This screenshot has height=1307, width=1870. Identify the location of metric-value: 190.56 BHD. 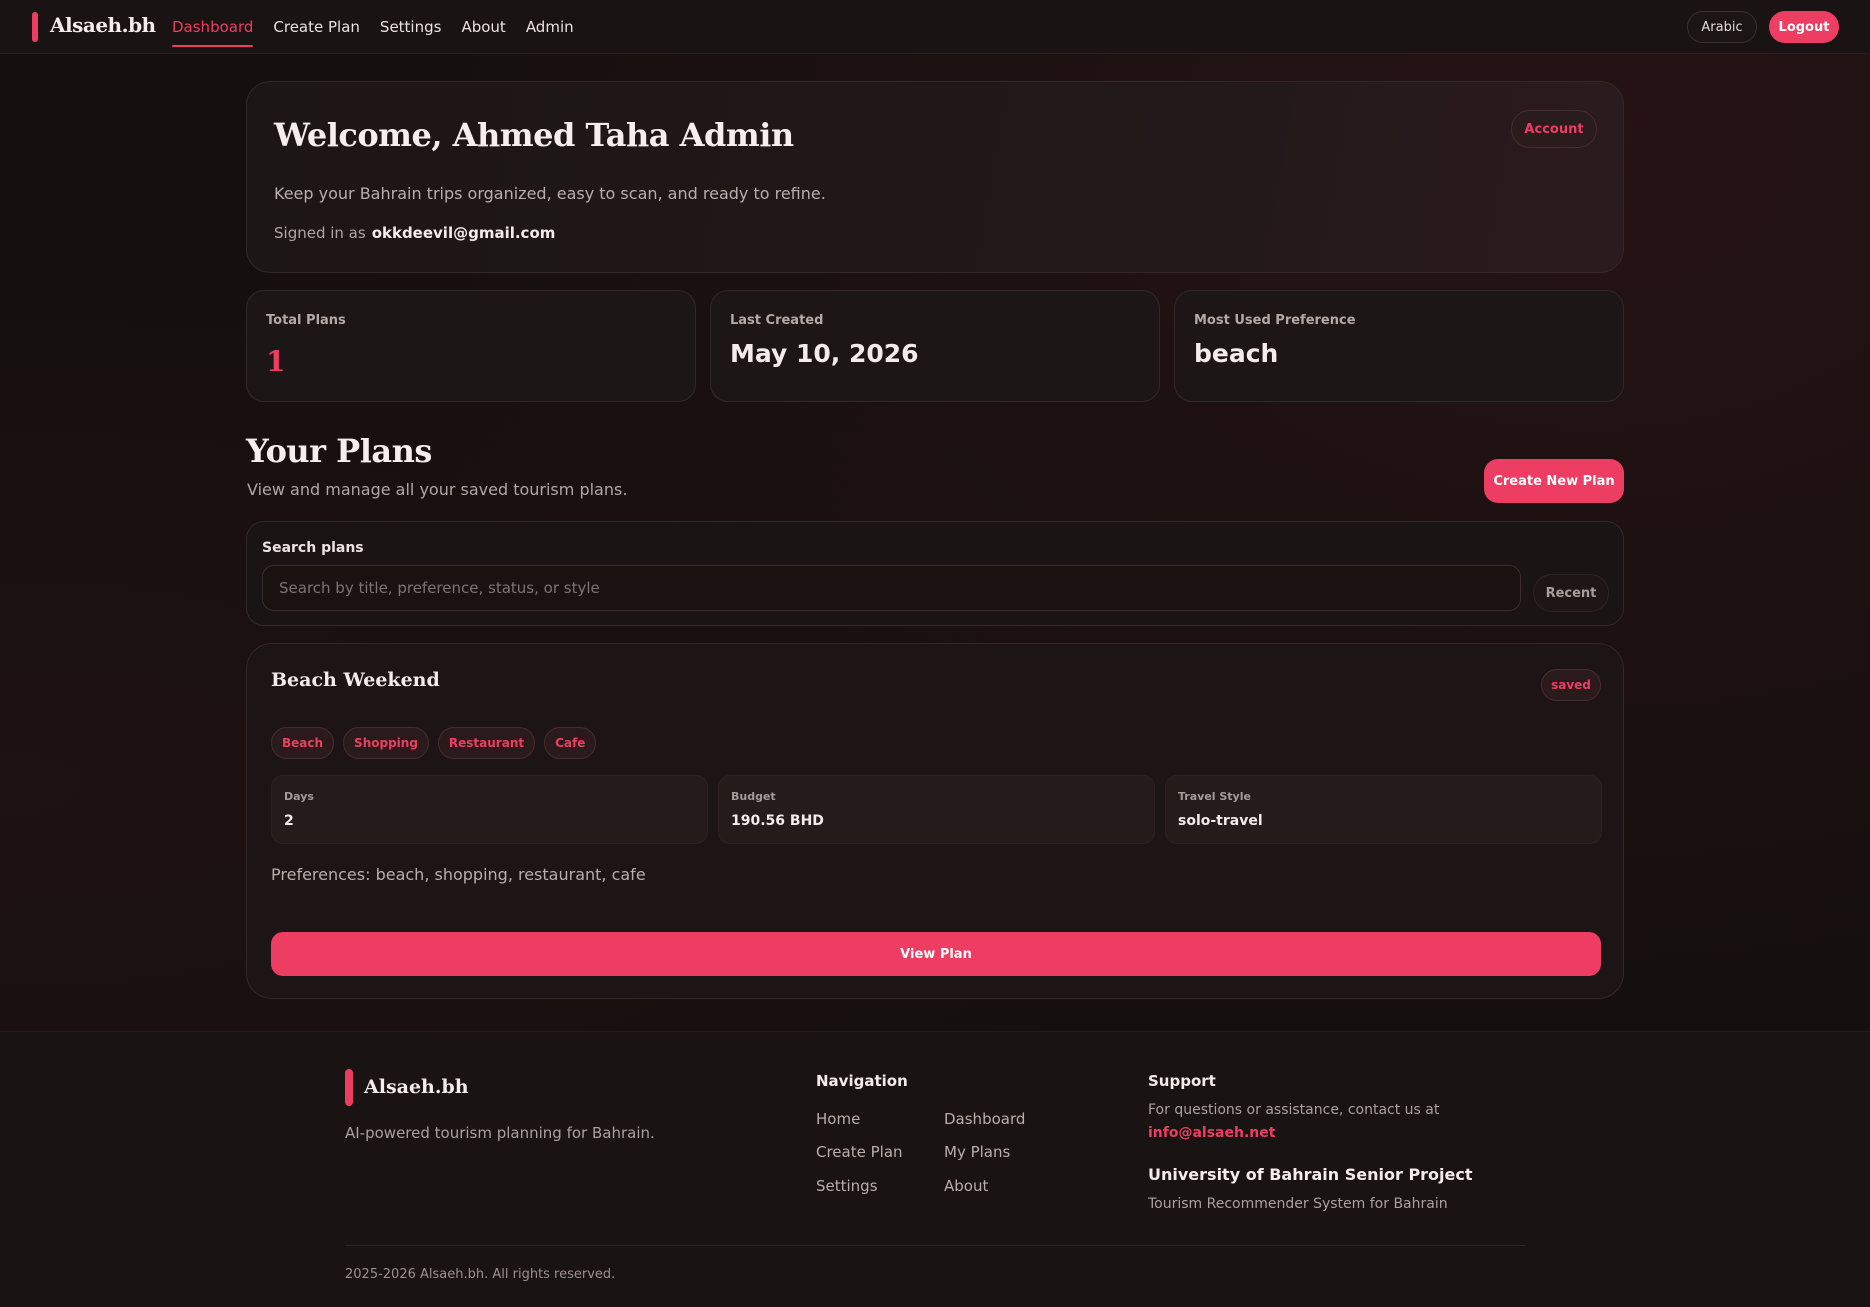
(777, 821).